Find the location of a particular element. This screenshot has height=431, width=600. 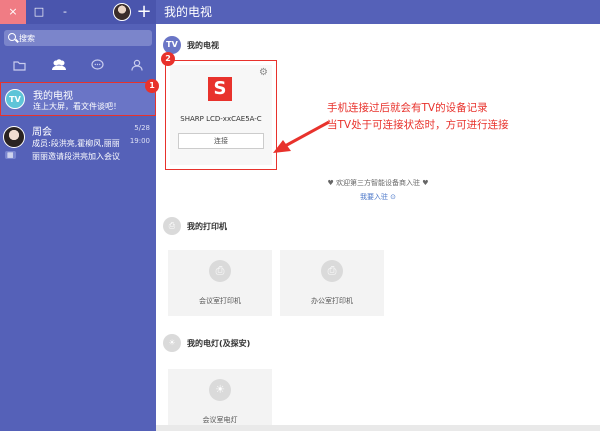

page-title: 我的电视 is located at coordinates (378, 12).